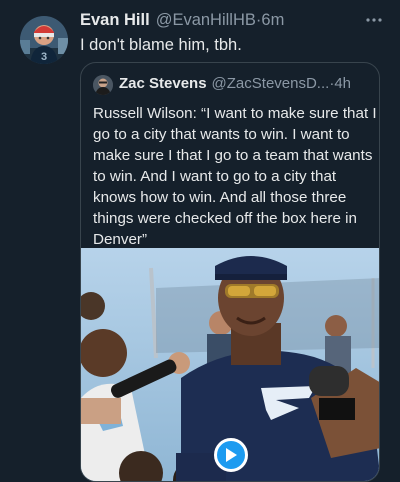 This screenshot has height=482, width=400. Describe the element at coordinates (163, 83) in the screenshot. I see `quoted-author-display-name: Zac Stevens` at that location.